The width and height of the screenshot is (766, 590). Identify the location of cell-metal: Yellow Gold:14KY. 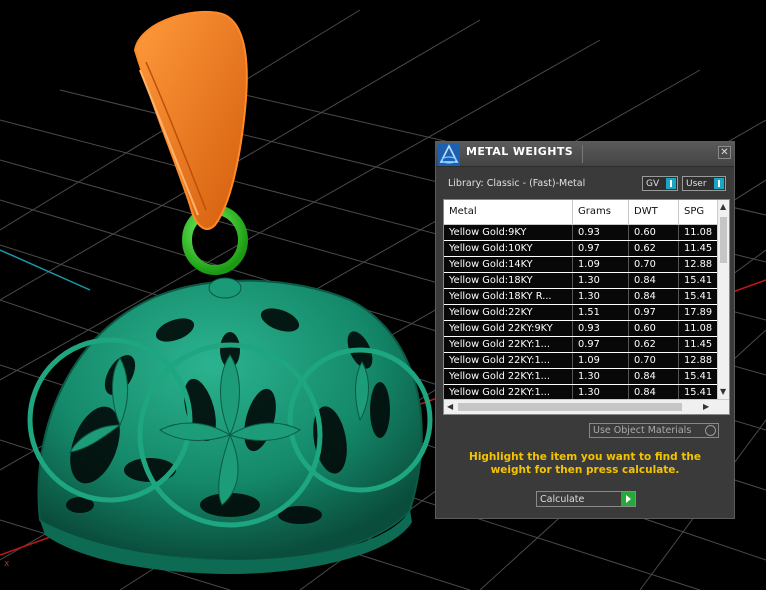
(508, 264).